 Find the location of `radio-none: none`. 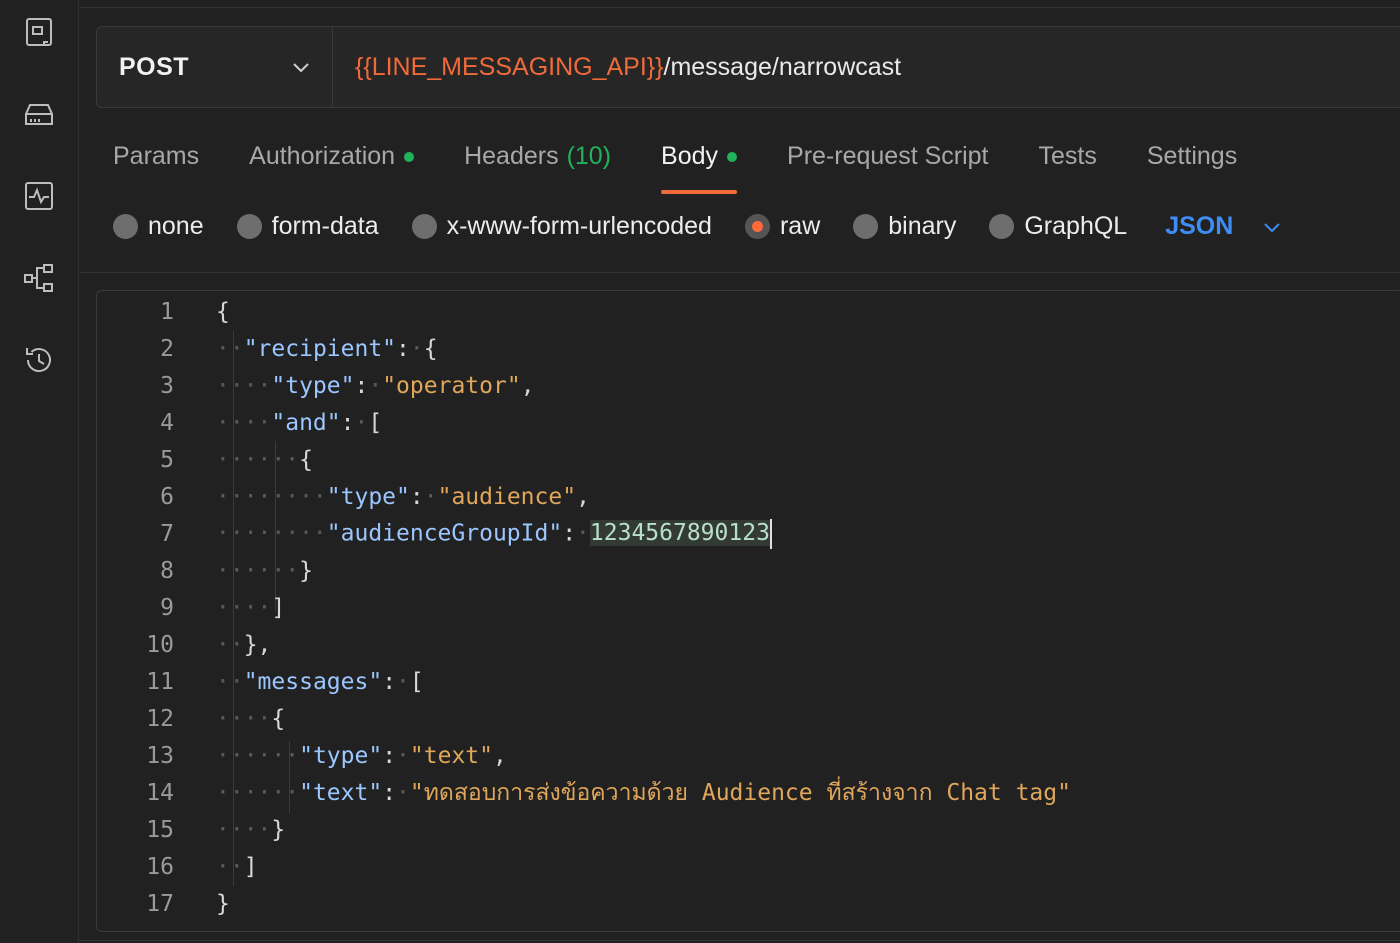

radio-none: none is located at coordinates (158, 226).